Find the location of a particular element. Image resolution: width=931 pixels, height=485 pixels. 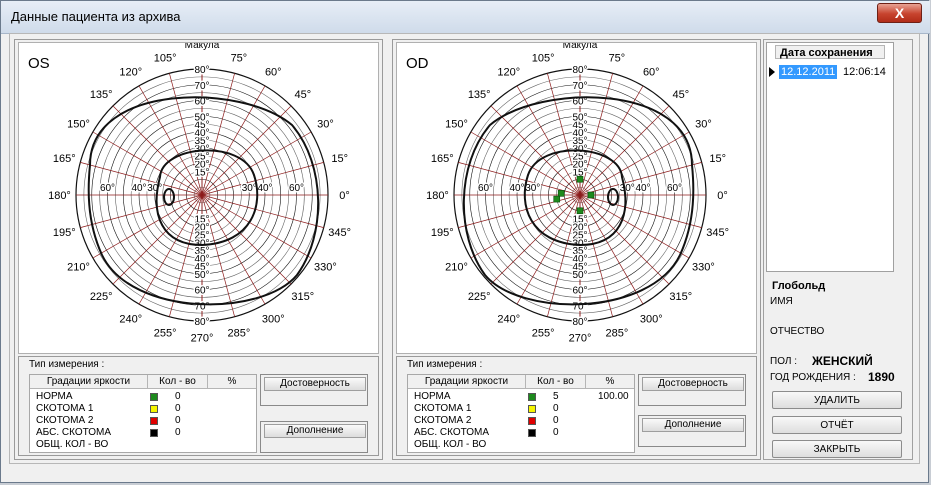

od-header-grade: Градации яркости is located at coordinates (467, 382).